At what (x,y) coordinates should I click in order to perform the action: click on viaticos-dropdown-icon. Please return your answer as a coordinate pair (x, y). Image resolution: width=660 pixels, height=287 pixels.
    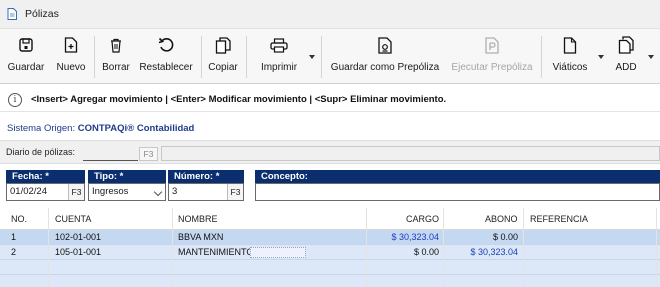
    Looking at the image, I should click on (601, 57).